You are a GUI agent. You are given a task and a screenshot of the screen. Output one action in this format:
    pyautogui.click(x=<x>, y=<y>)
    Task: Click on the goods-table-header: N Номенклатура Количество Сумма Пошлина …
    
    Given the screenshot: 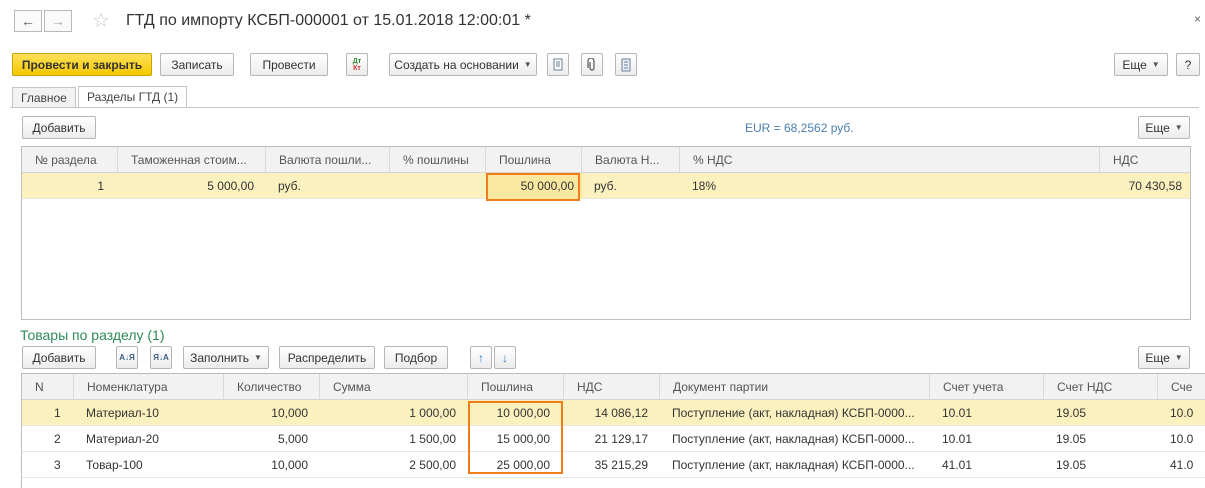 What is the action you would take?
    pyautogui.click(x=613, y=387)
    